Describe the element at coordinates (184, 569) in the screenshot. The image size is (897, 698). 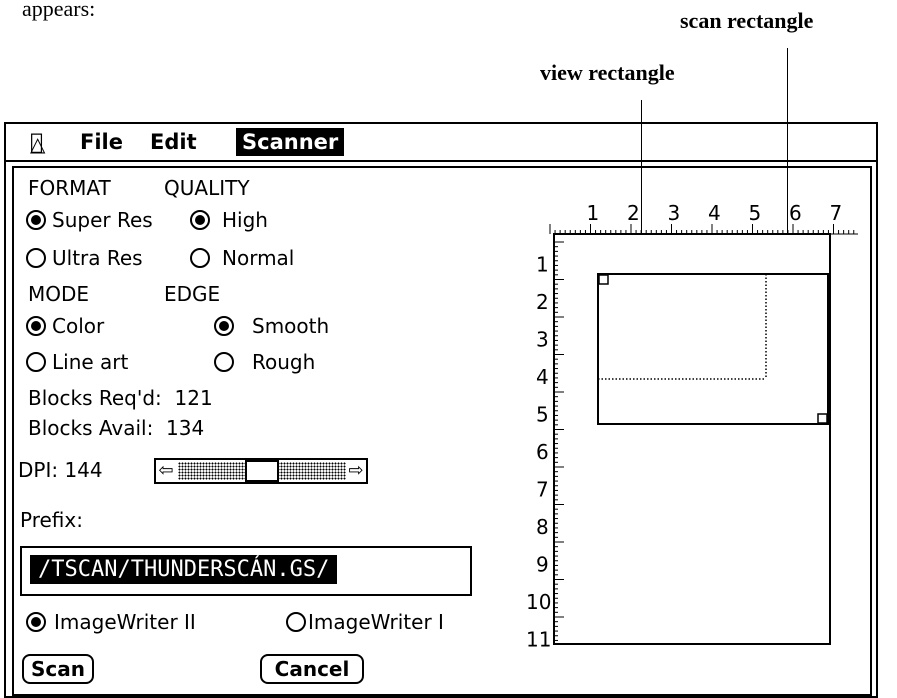
I see `prefix-value: /TSCAN/THUNDERSCÁN.GS/` at that location.